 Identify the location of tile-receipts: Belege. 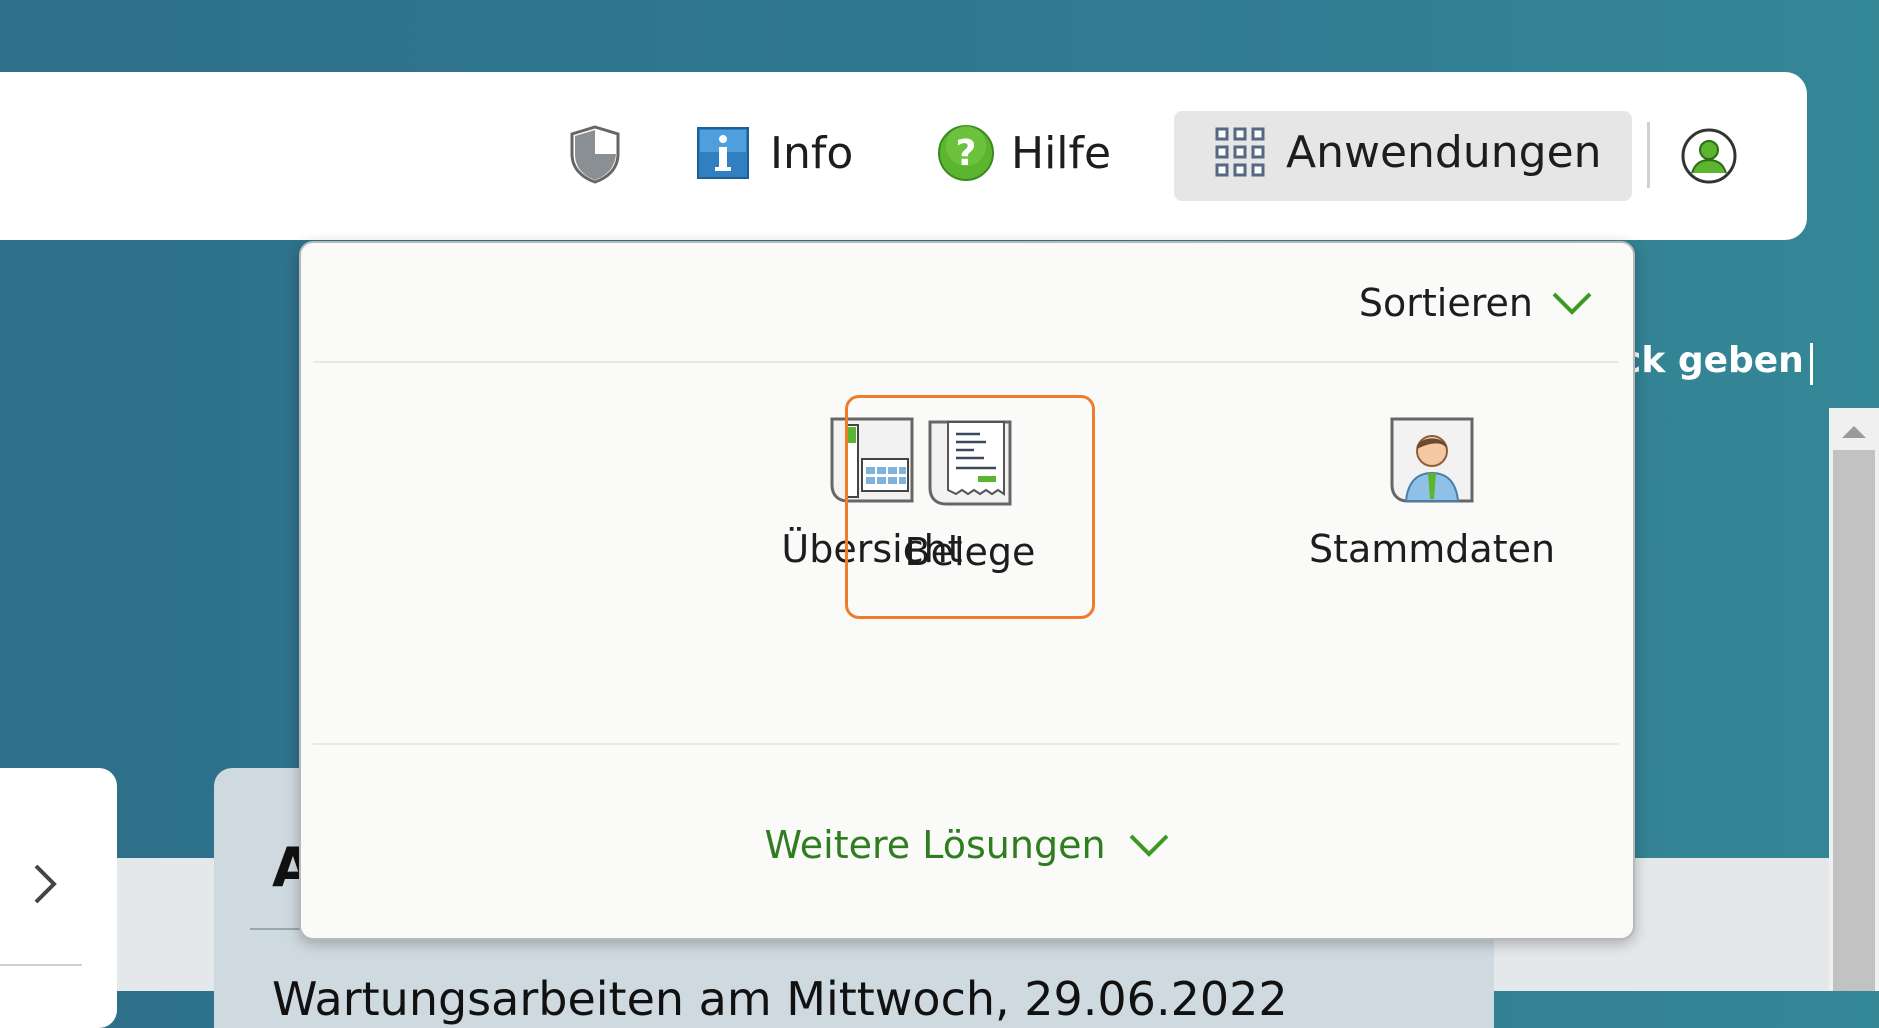
(970, 507).